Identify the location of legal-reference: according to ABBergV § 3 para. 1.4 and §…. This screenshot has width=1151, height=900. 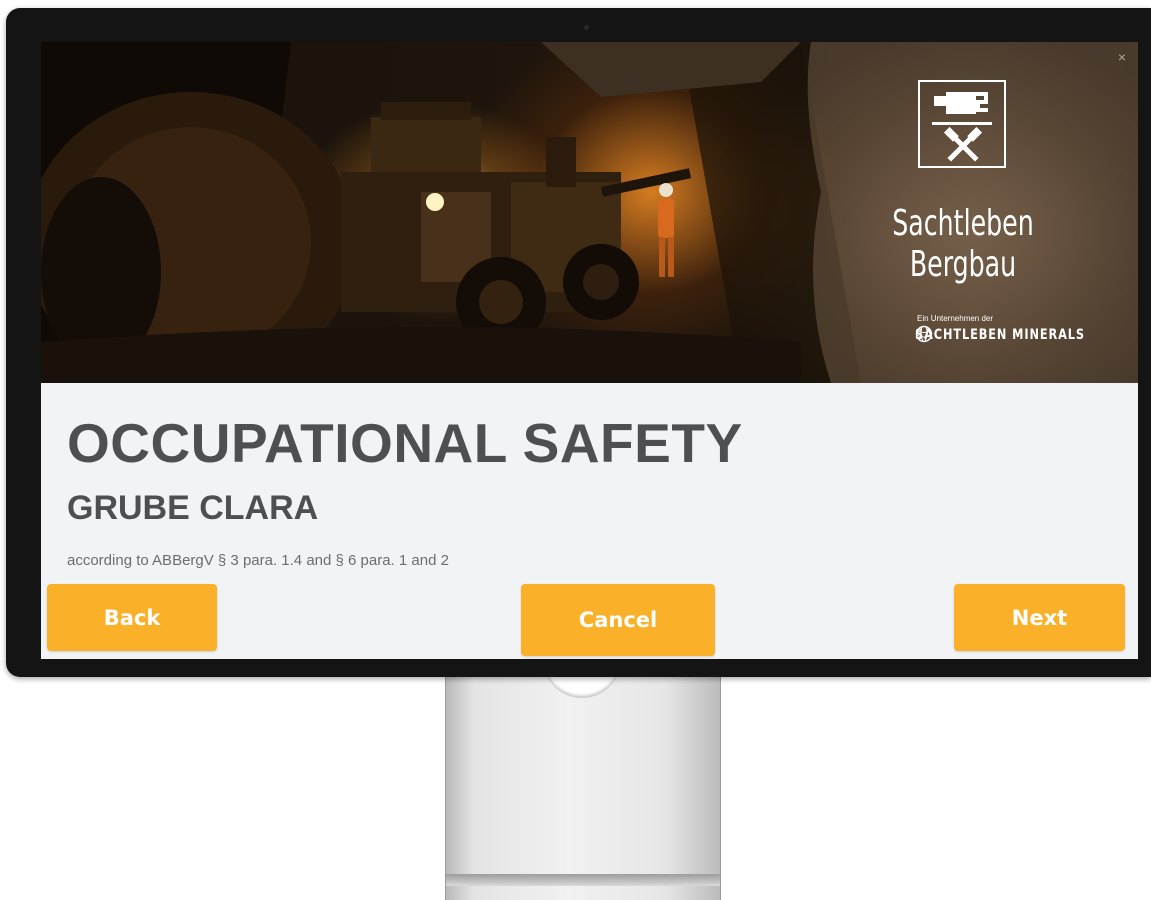
(258, 560).